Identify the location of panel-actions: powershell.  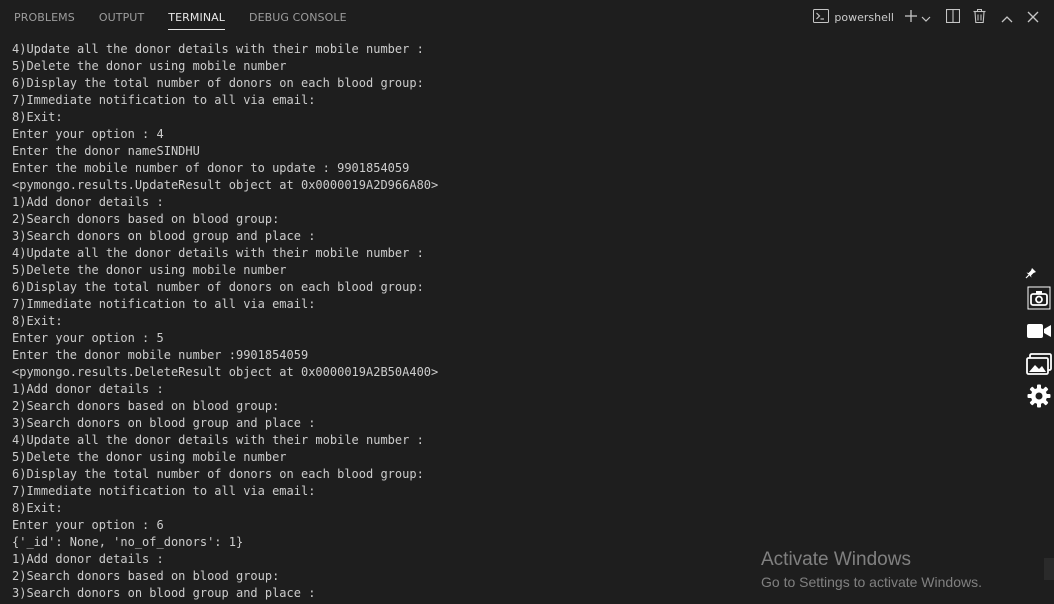
(926, 17).